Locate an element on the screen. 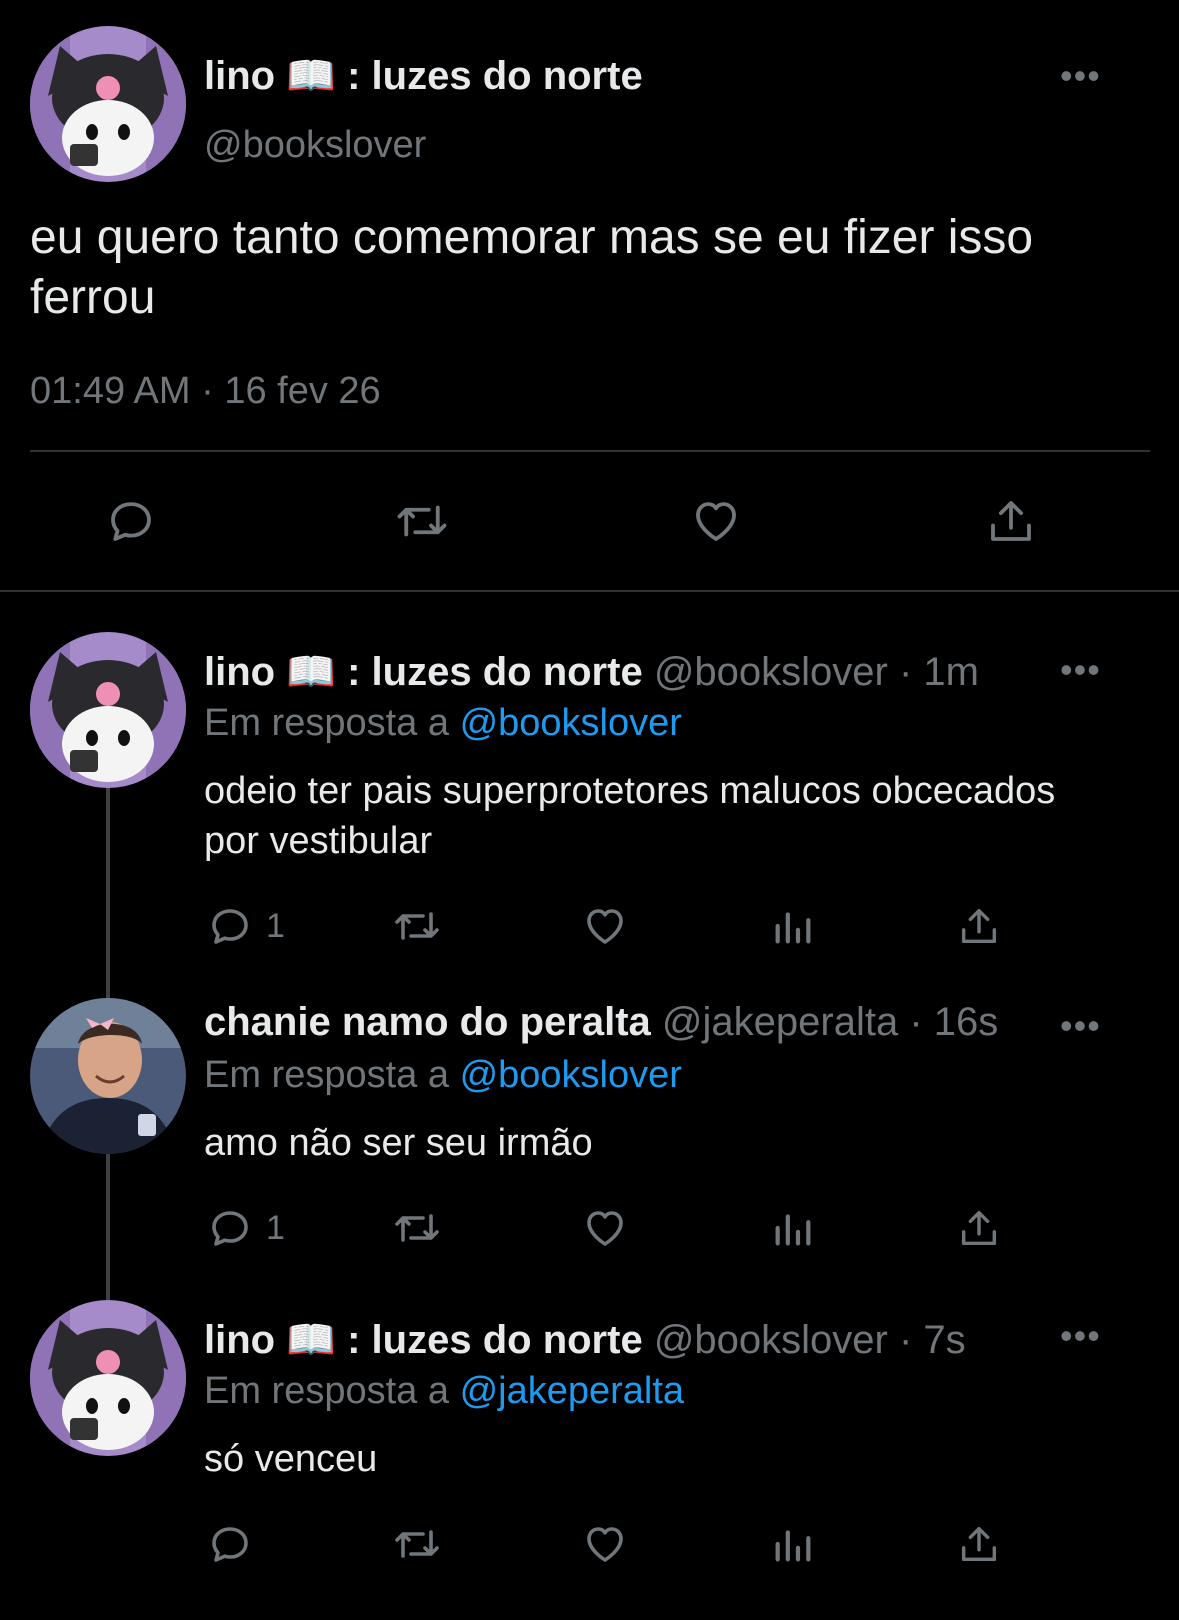 This screenshot has width=1179, height=1620. tweet-text: amo não ser seu irmão is located at coordinates (398, 1143).